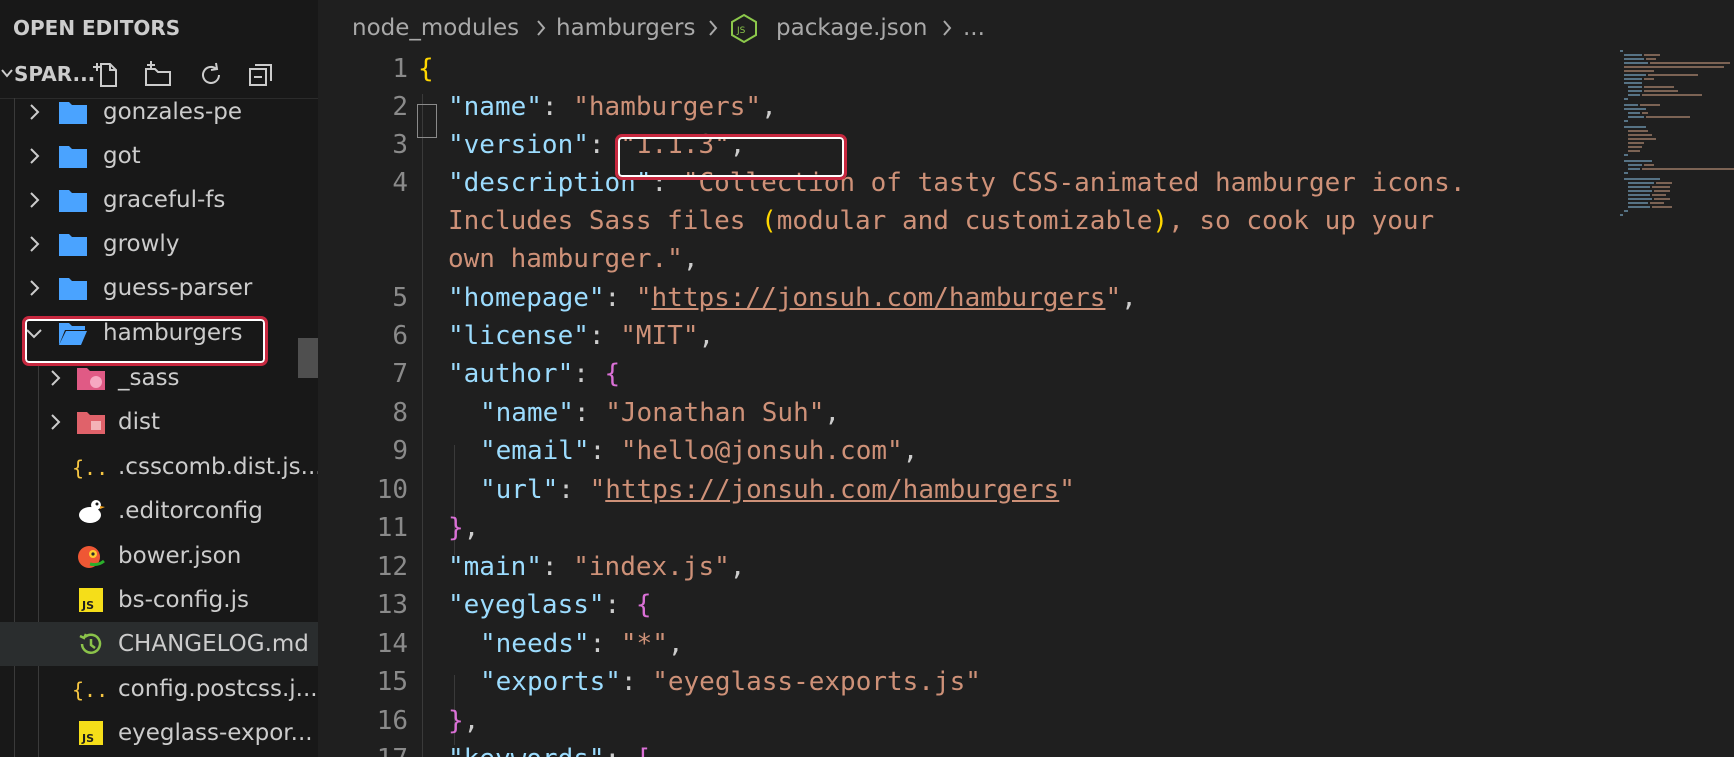  What do you see at coordinates (91, 557) in the screenshot?
I see `bower-icon` at bounding box center [91, 557].